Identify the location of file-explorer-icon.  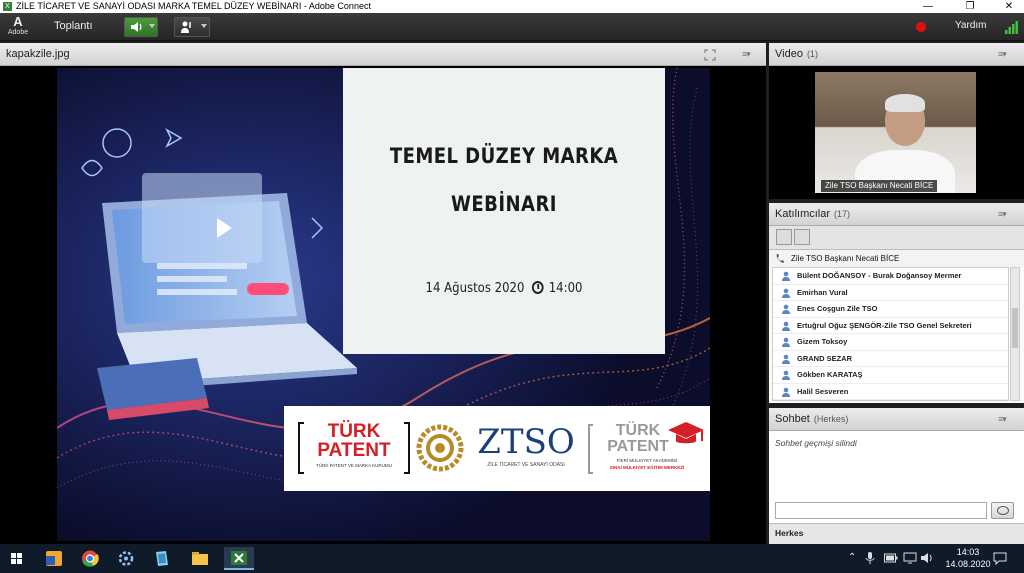
(200, 558).